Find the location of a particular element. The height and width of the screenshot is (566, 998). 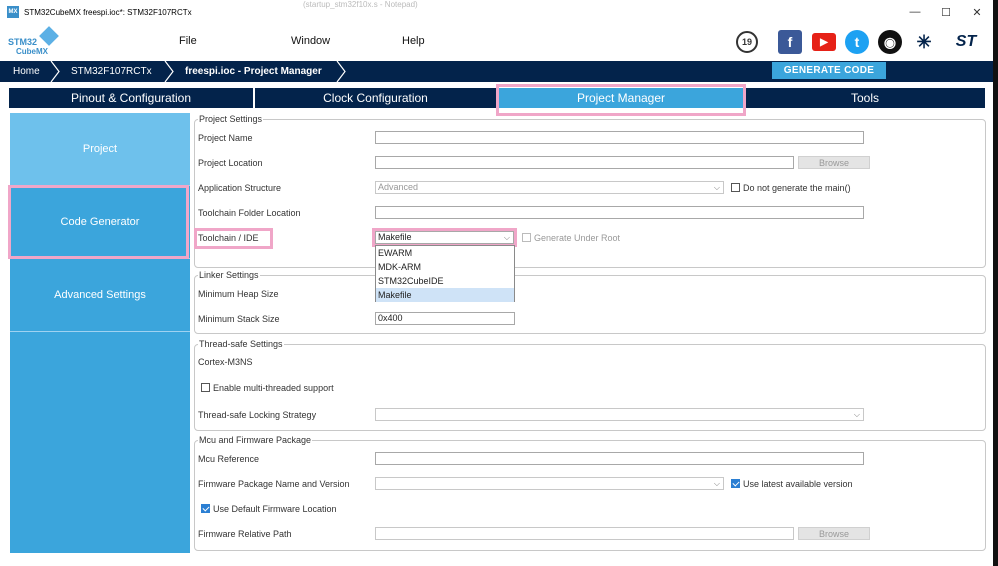

thread-safe-legend: Thread-safe Settings is located at coordinates (241, 344).